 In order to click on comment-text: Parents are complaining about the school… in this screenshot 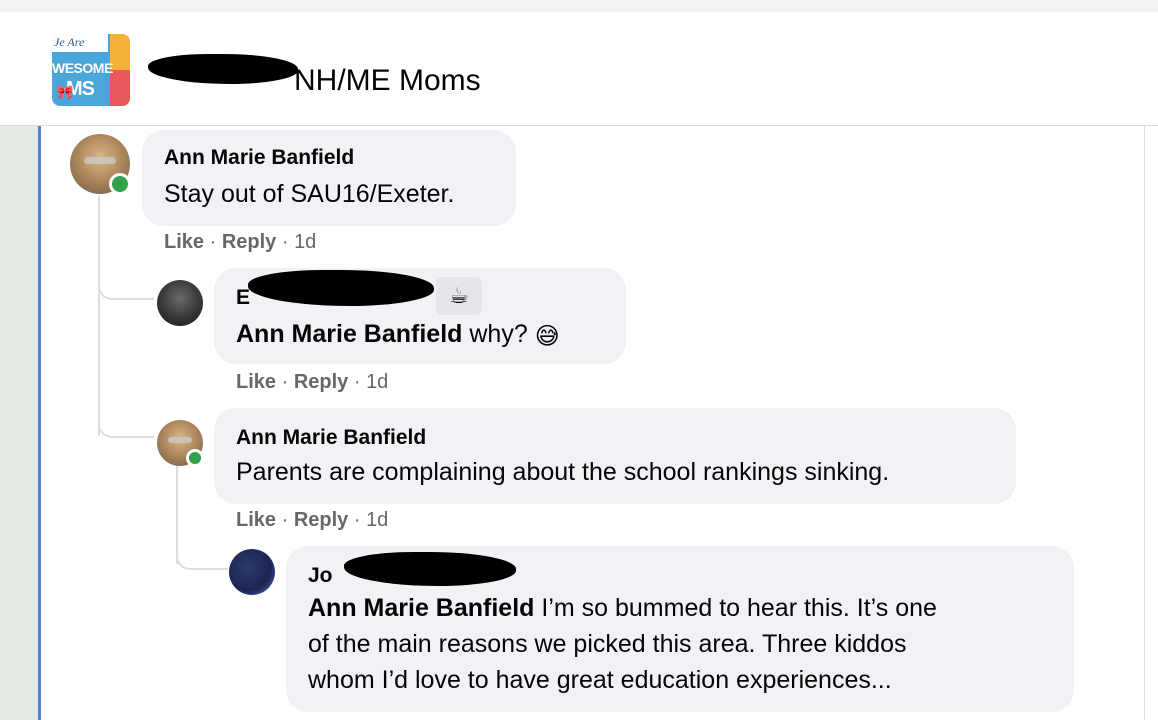, I will do `click(563, 472)`.